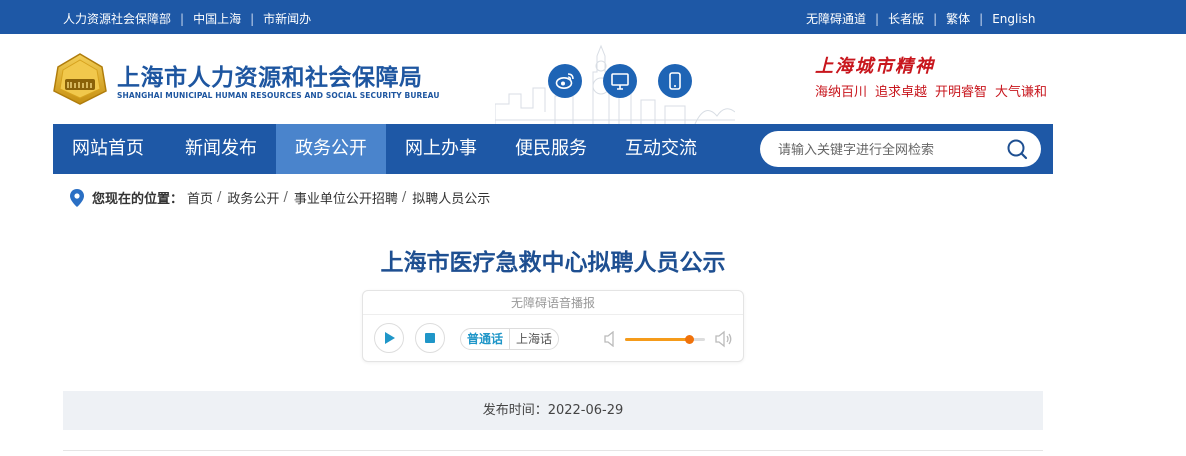 The width and height of the screenshot is (1186, 456). I want to click on stop-button, so click(430, 338).